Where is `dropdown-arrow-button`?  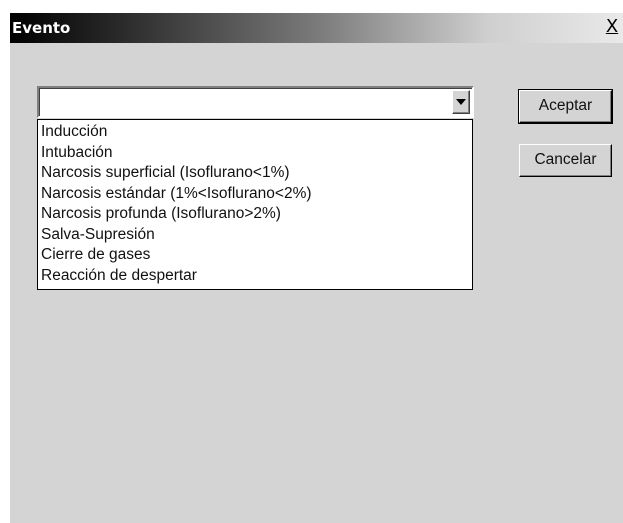 dropdown-arrow-button is located at coordinates (461, 102).